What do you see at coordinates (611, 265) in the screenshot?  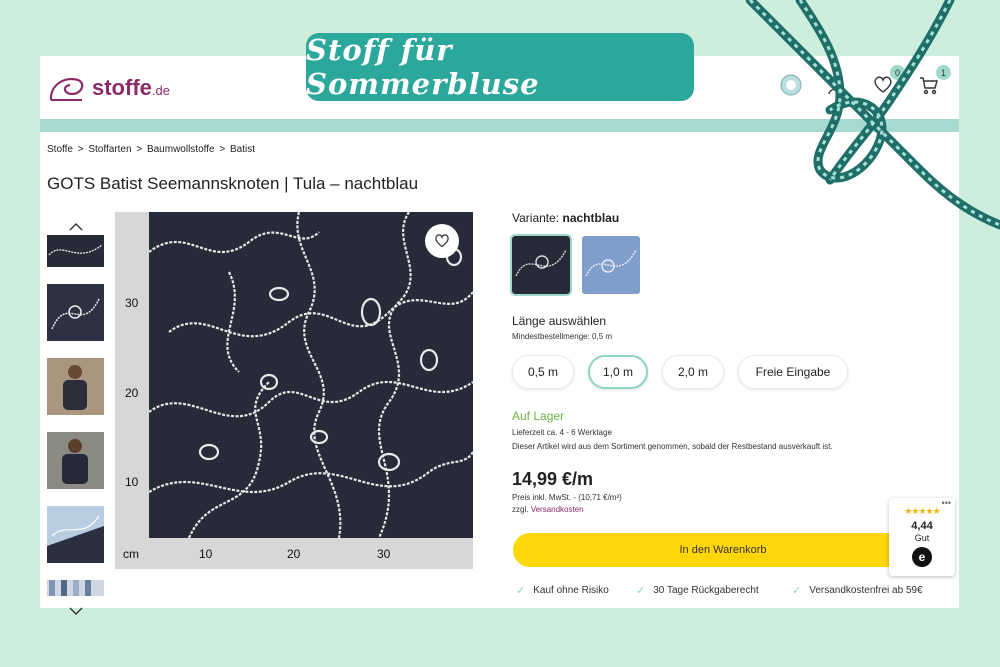 I see `swatch-hellblau` at bounding box center [611, 265].